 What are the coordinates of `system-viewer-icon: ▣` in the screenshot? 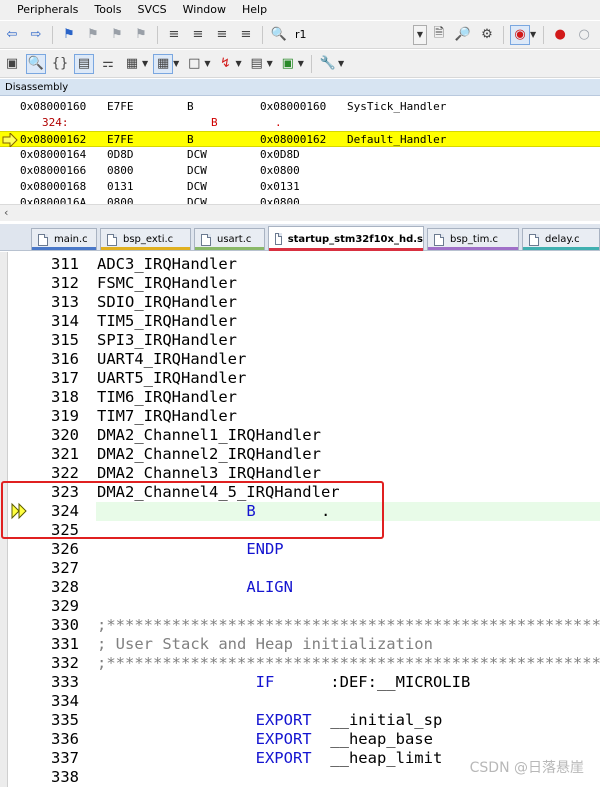 It's located at (288, 64).